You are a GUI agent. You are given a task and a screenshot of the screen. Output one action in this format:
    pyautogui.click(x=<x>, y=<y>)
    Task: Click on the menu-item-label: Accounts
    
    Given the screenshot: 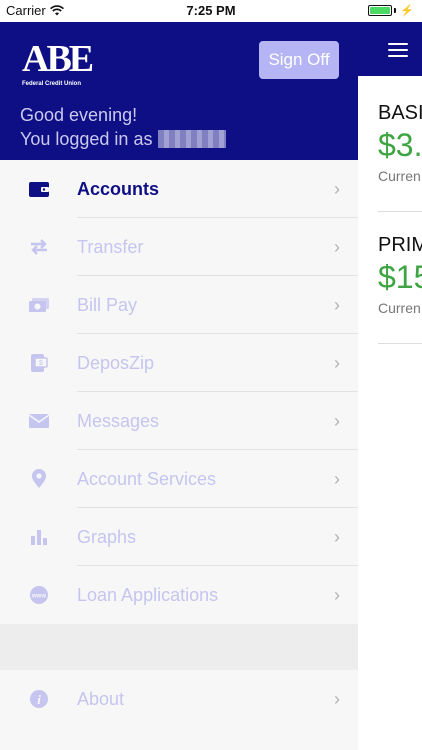 What is the action you would take?
    pyautogui.click(x=118, y=188)
    